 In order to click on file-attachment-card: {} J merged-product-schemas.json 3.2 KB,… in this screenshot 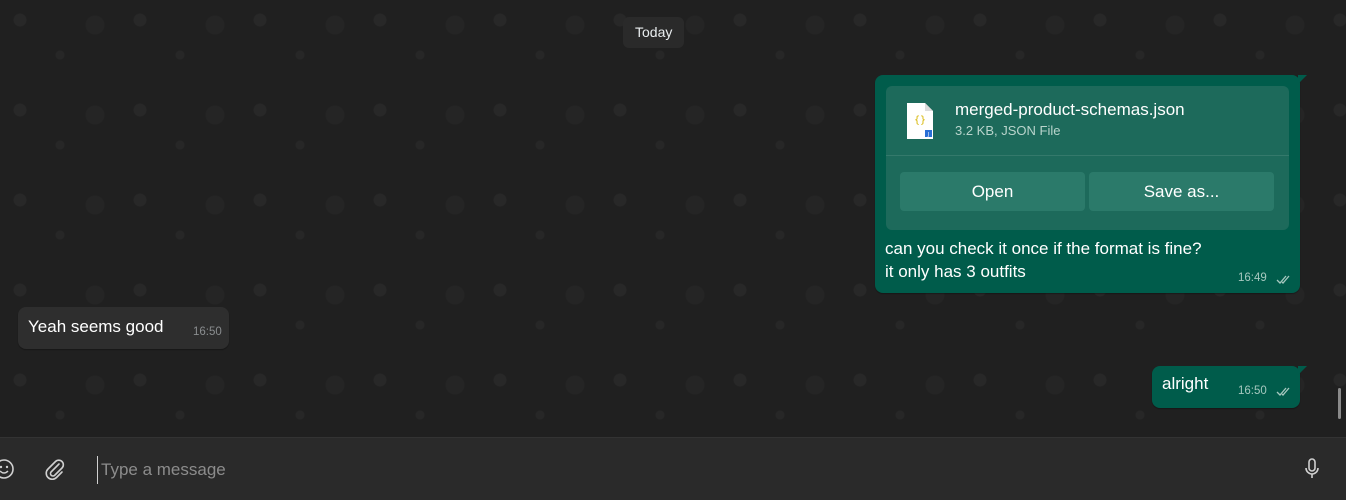, I will do `click(1087, 158)`.